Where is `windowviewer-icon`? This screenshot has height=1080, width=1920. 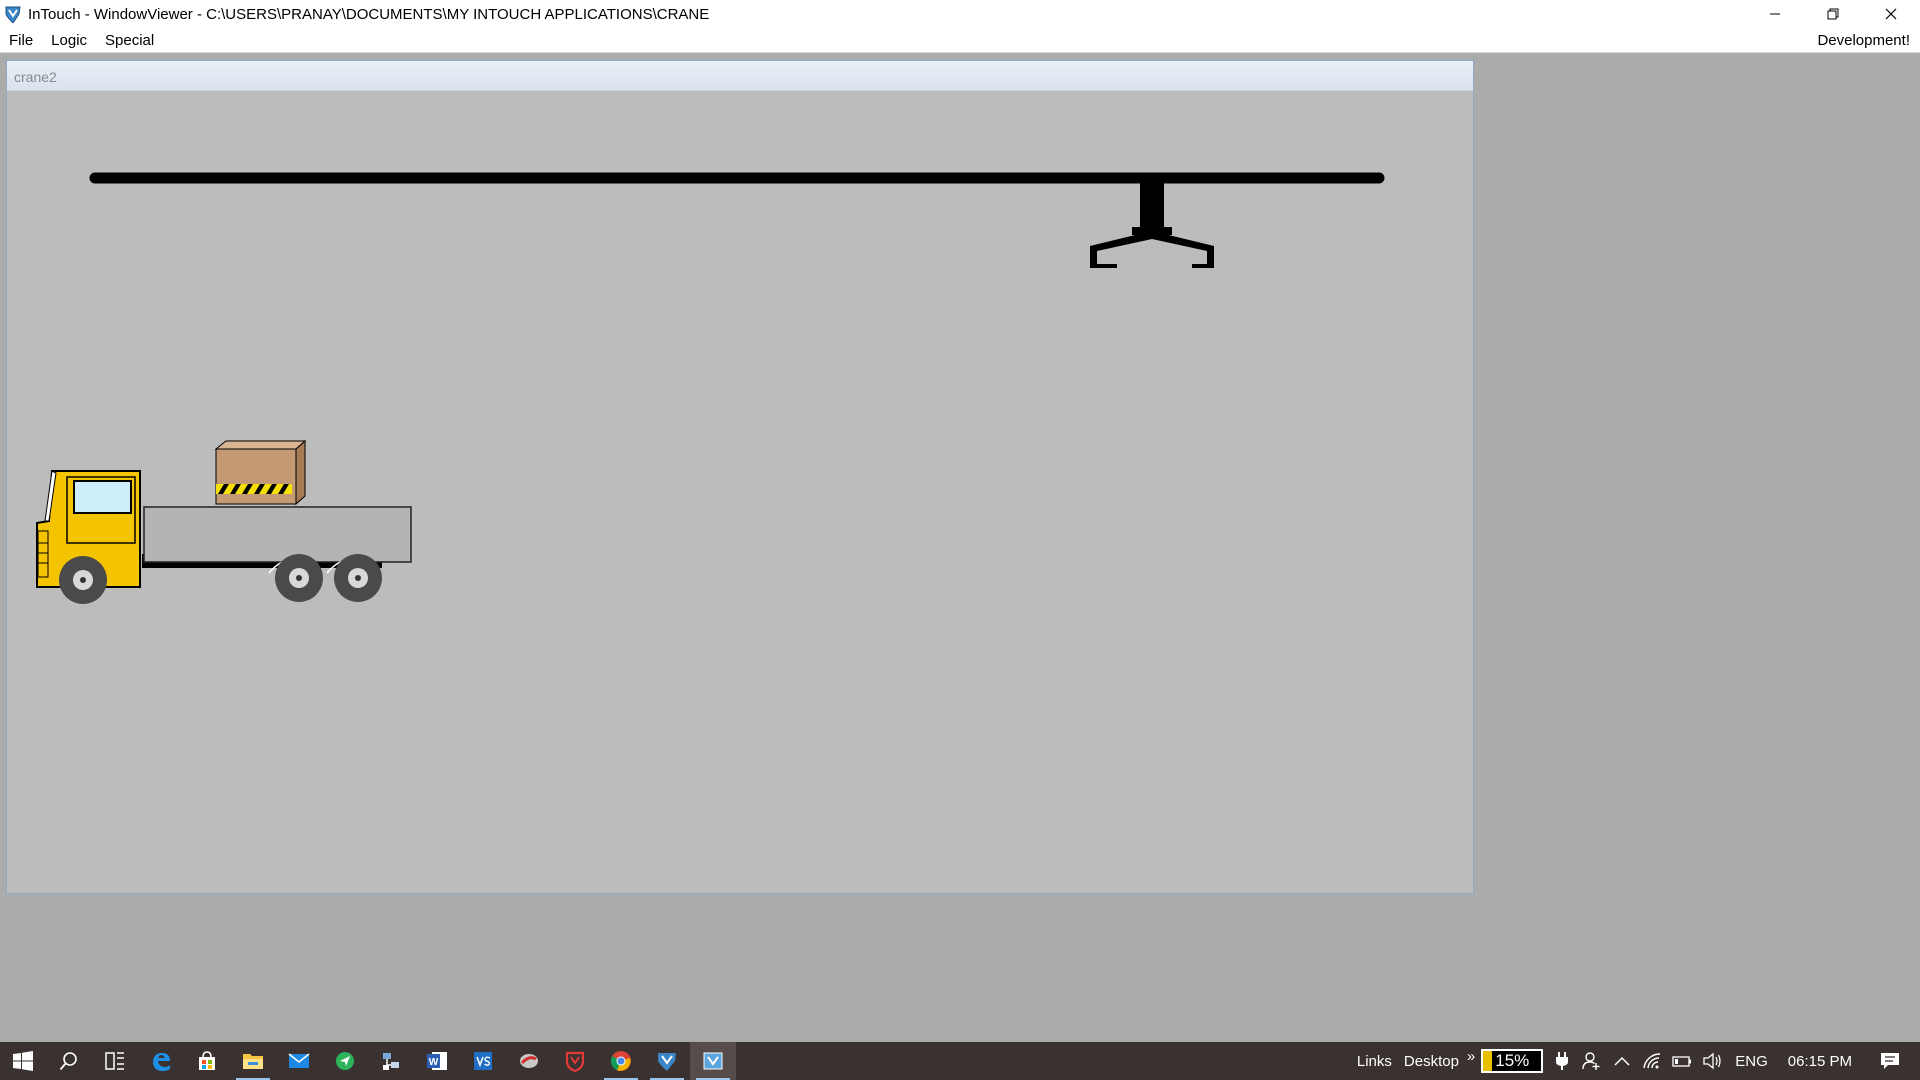 windowviewer-icon is located at coordinates (713, 1061).